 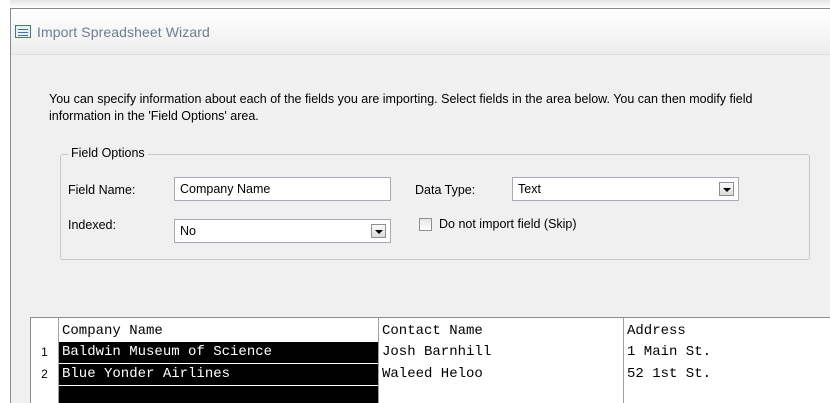 I want to click on title-bar: Import Spreadsheet Wizard, so click(x=420, y=32).